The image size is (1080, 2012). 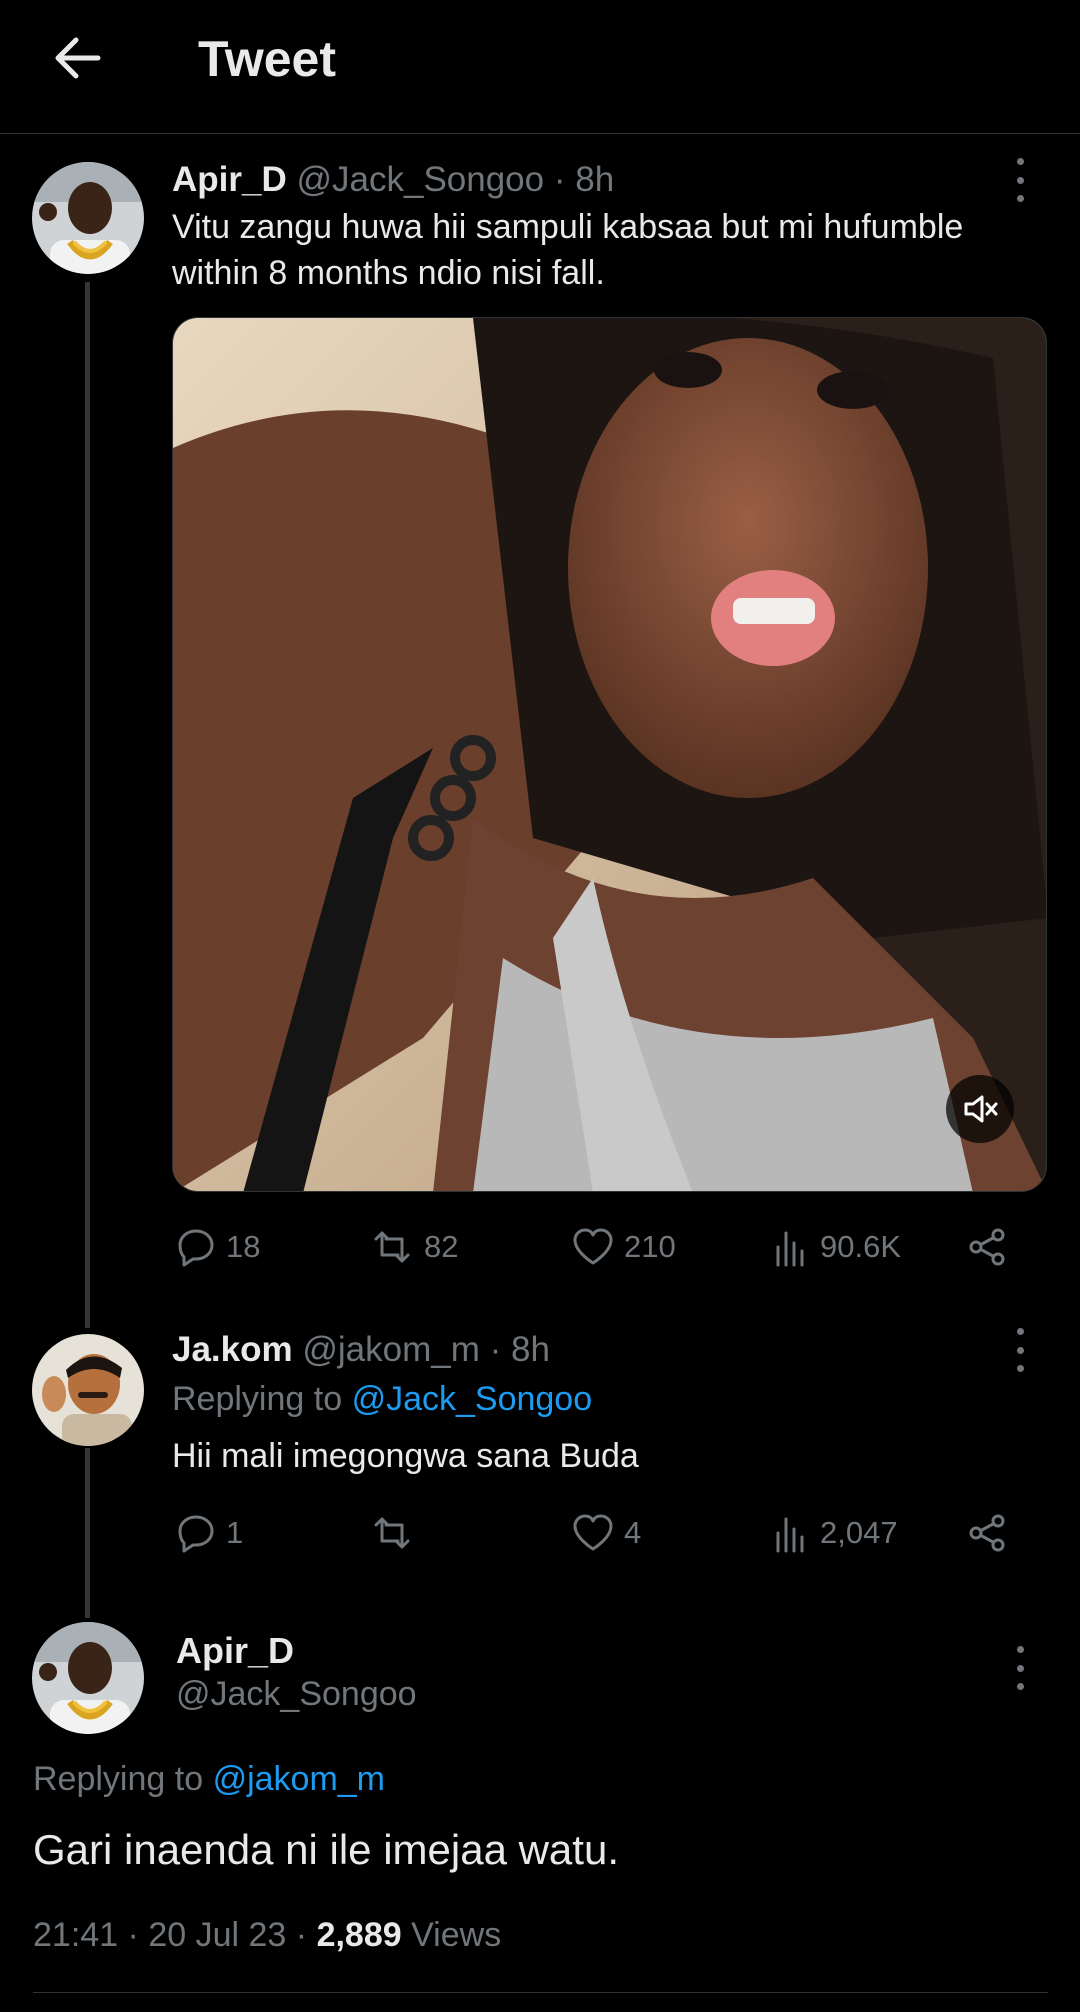 What do you see at coordinates (633, 1532) in the screenshot?
I see `like-count: 4` at bounding box center [633, 1532].